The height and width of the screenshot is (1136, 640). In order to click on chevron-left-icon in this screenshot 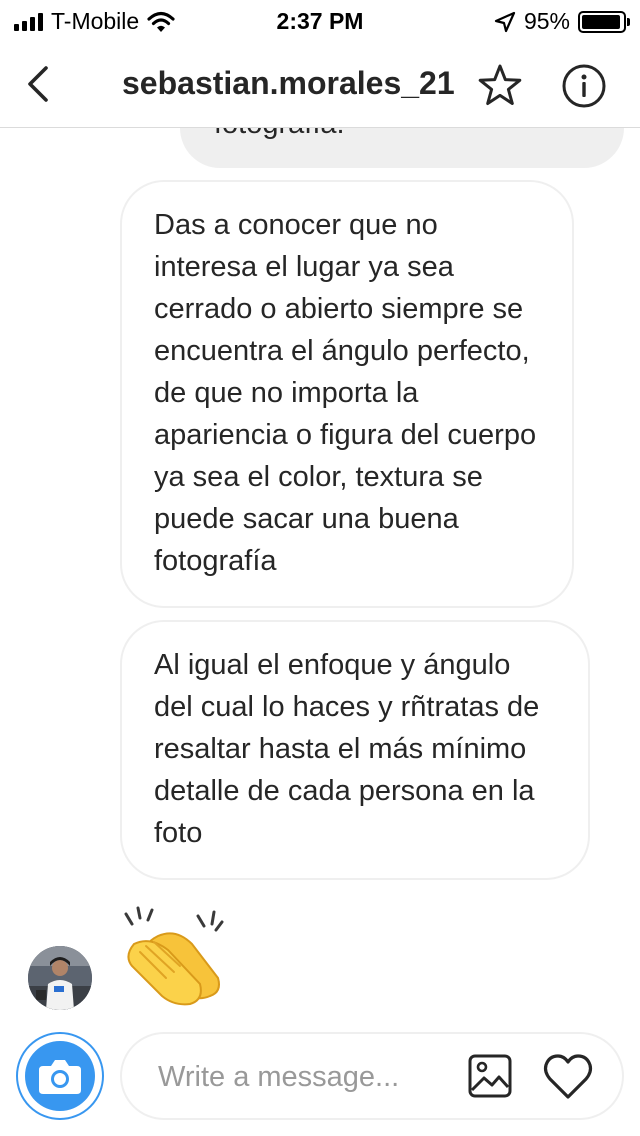, I will do `click(38, 84)`.